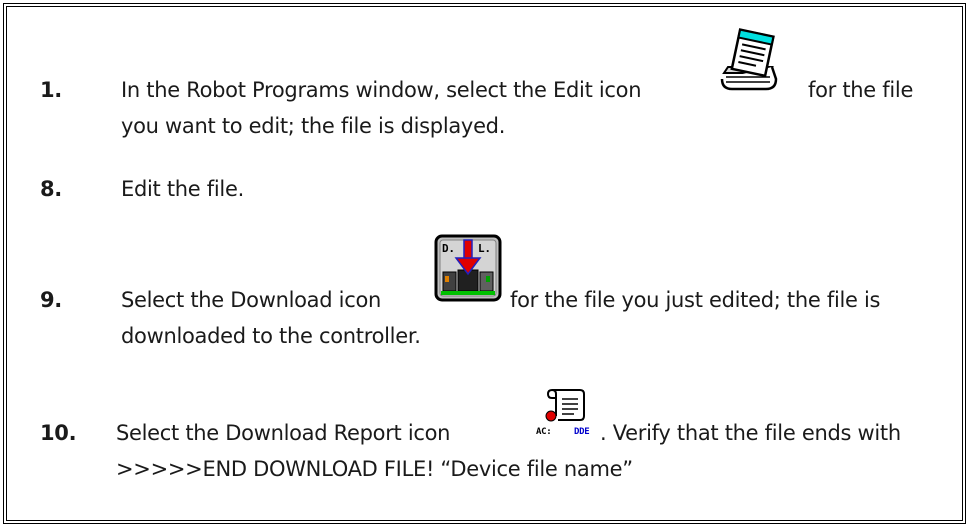 The width and height of the screenshot is (973, 531). What do you see at coordinates (581, 431) in the screenshot?
I see `report-icon-label-right: DDE` at bounding box center [581, 431].